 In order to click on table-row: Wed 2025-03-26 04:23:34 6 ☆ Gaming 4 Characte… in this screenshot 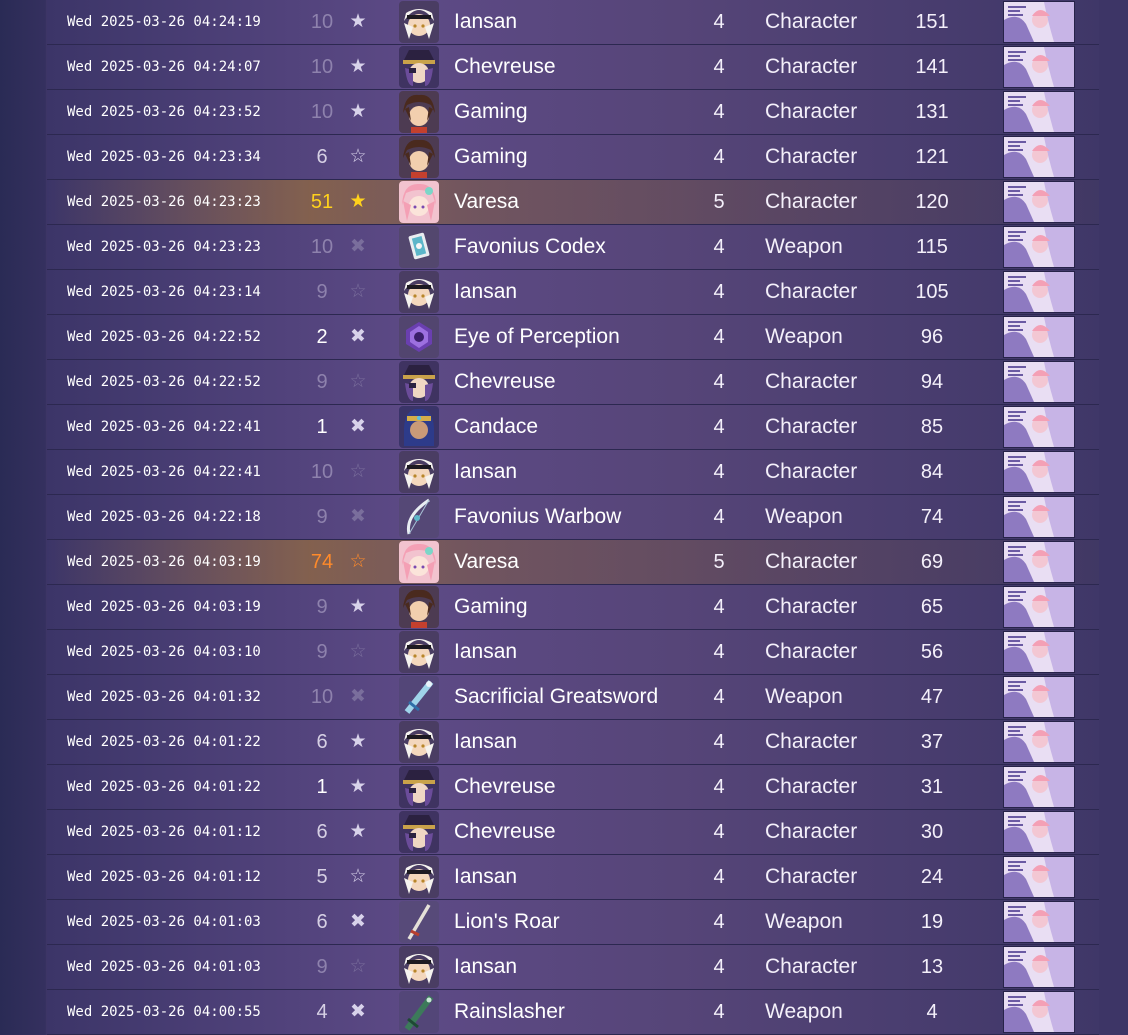, I will do `click(573, 157)`.